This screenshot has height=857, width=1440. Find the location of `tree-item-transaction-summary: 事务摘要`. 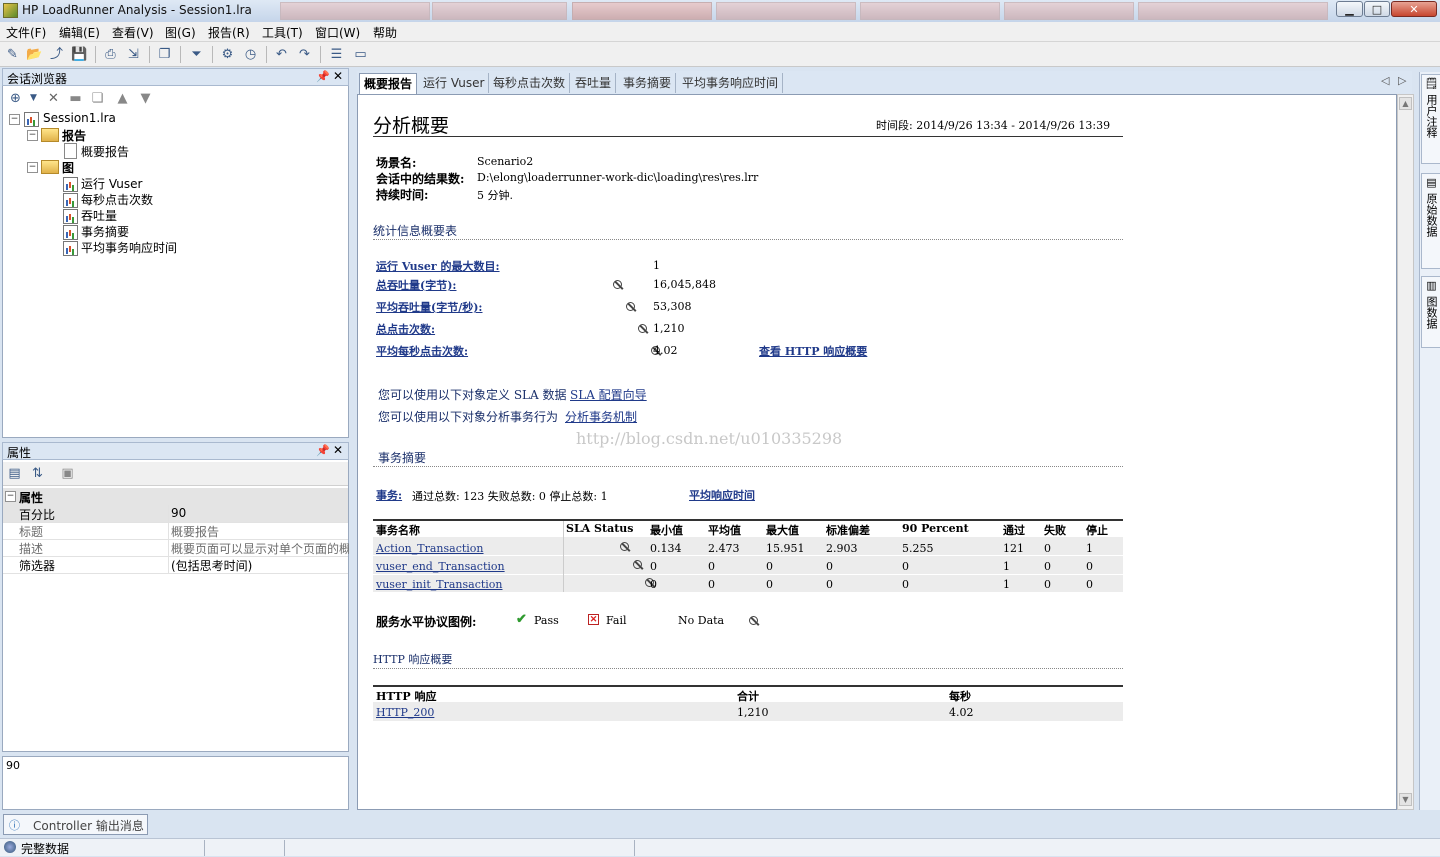

tree-item-transaction-summary: 事务摘要 is located at coordinates (105, 231).